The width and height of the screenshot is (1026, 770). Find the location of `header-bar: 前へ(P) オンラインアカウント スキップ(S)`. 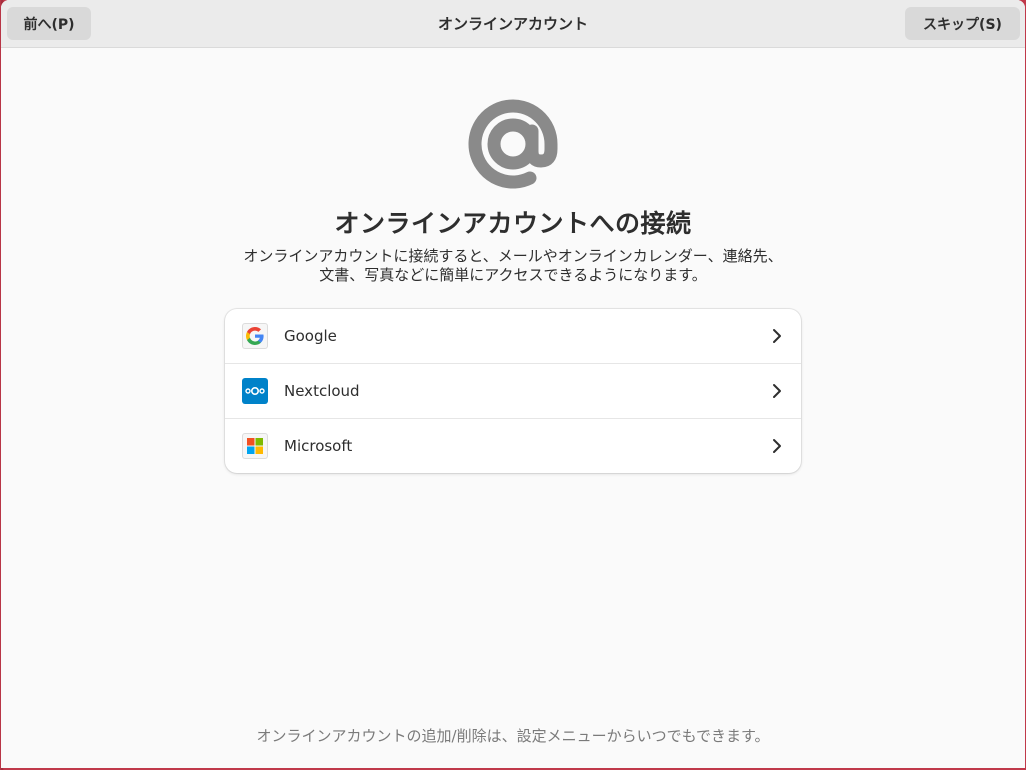

header-bar: 前へ(P) オンラインアカウント スキップ(S) is located at coordinates (513, 24).